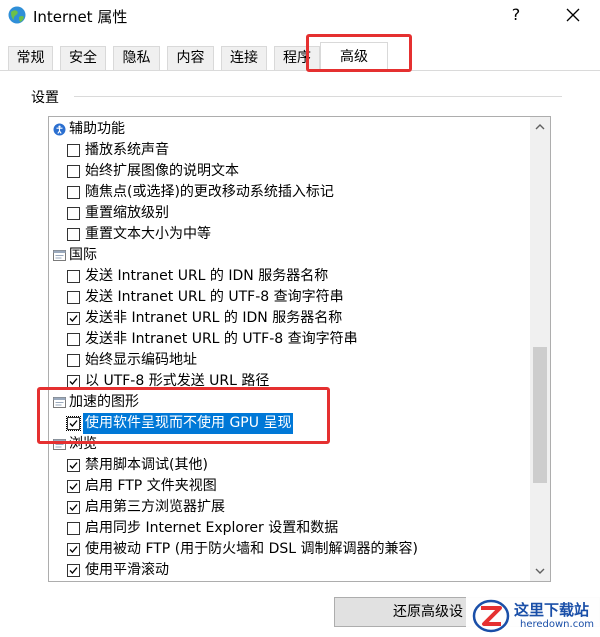 This screenshot has width=600, height=637. I want to click on vertical-scrollbar, so click(540, 349).